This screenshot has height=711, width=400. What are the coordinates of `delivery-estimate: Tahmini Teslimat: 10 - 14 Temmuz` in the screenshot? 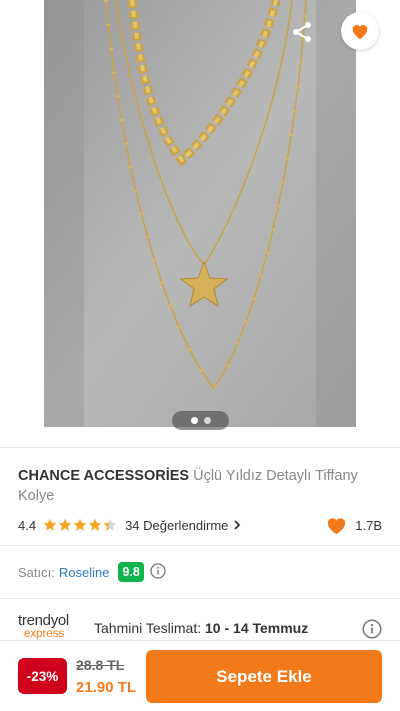 It's located at (201, 628).